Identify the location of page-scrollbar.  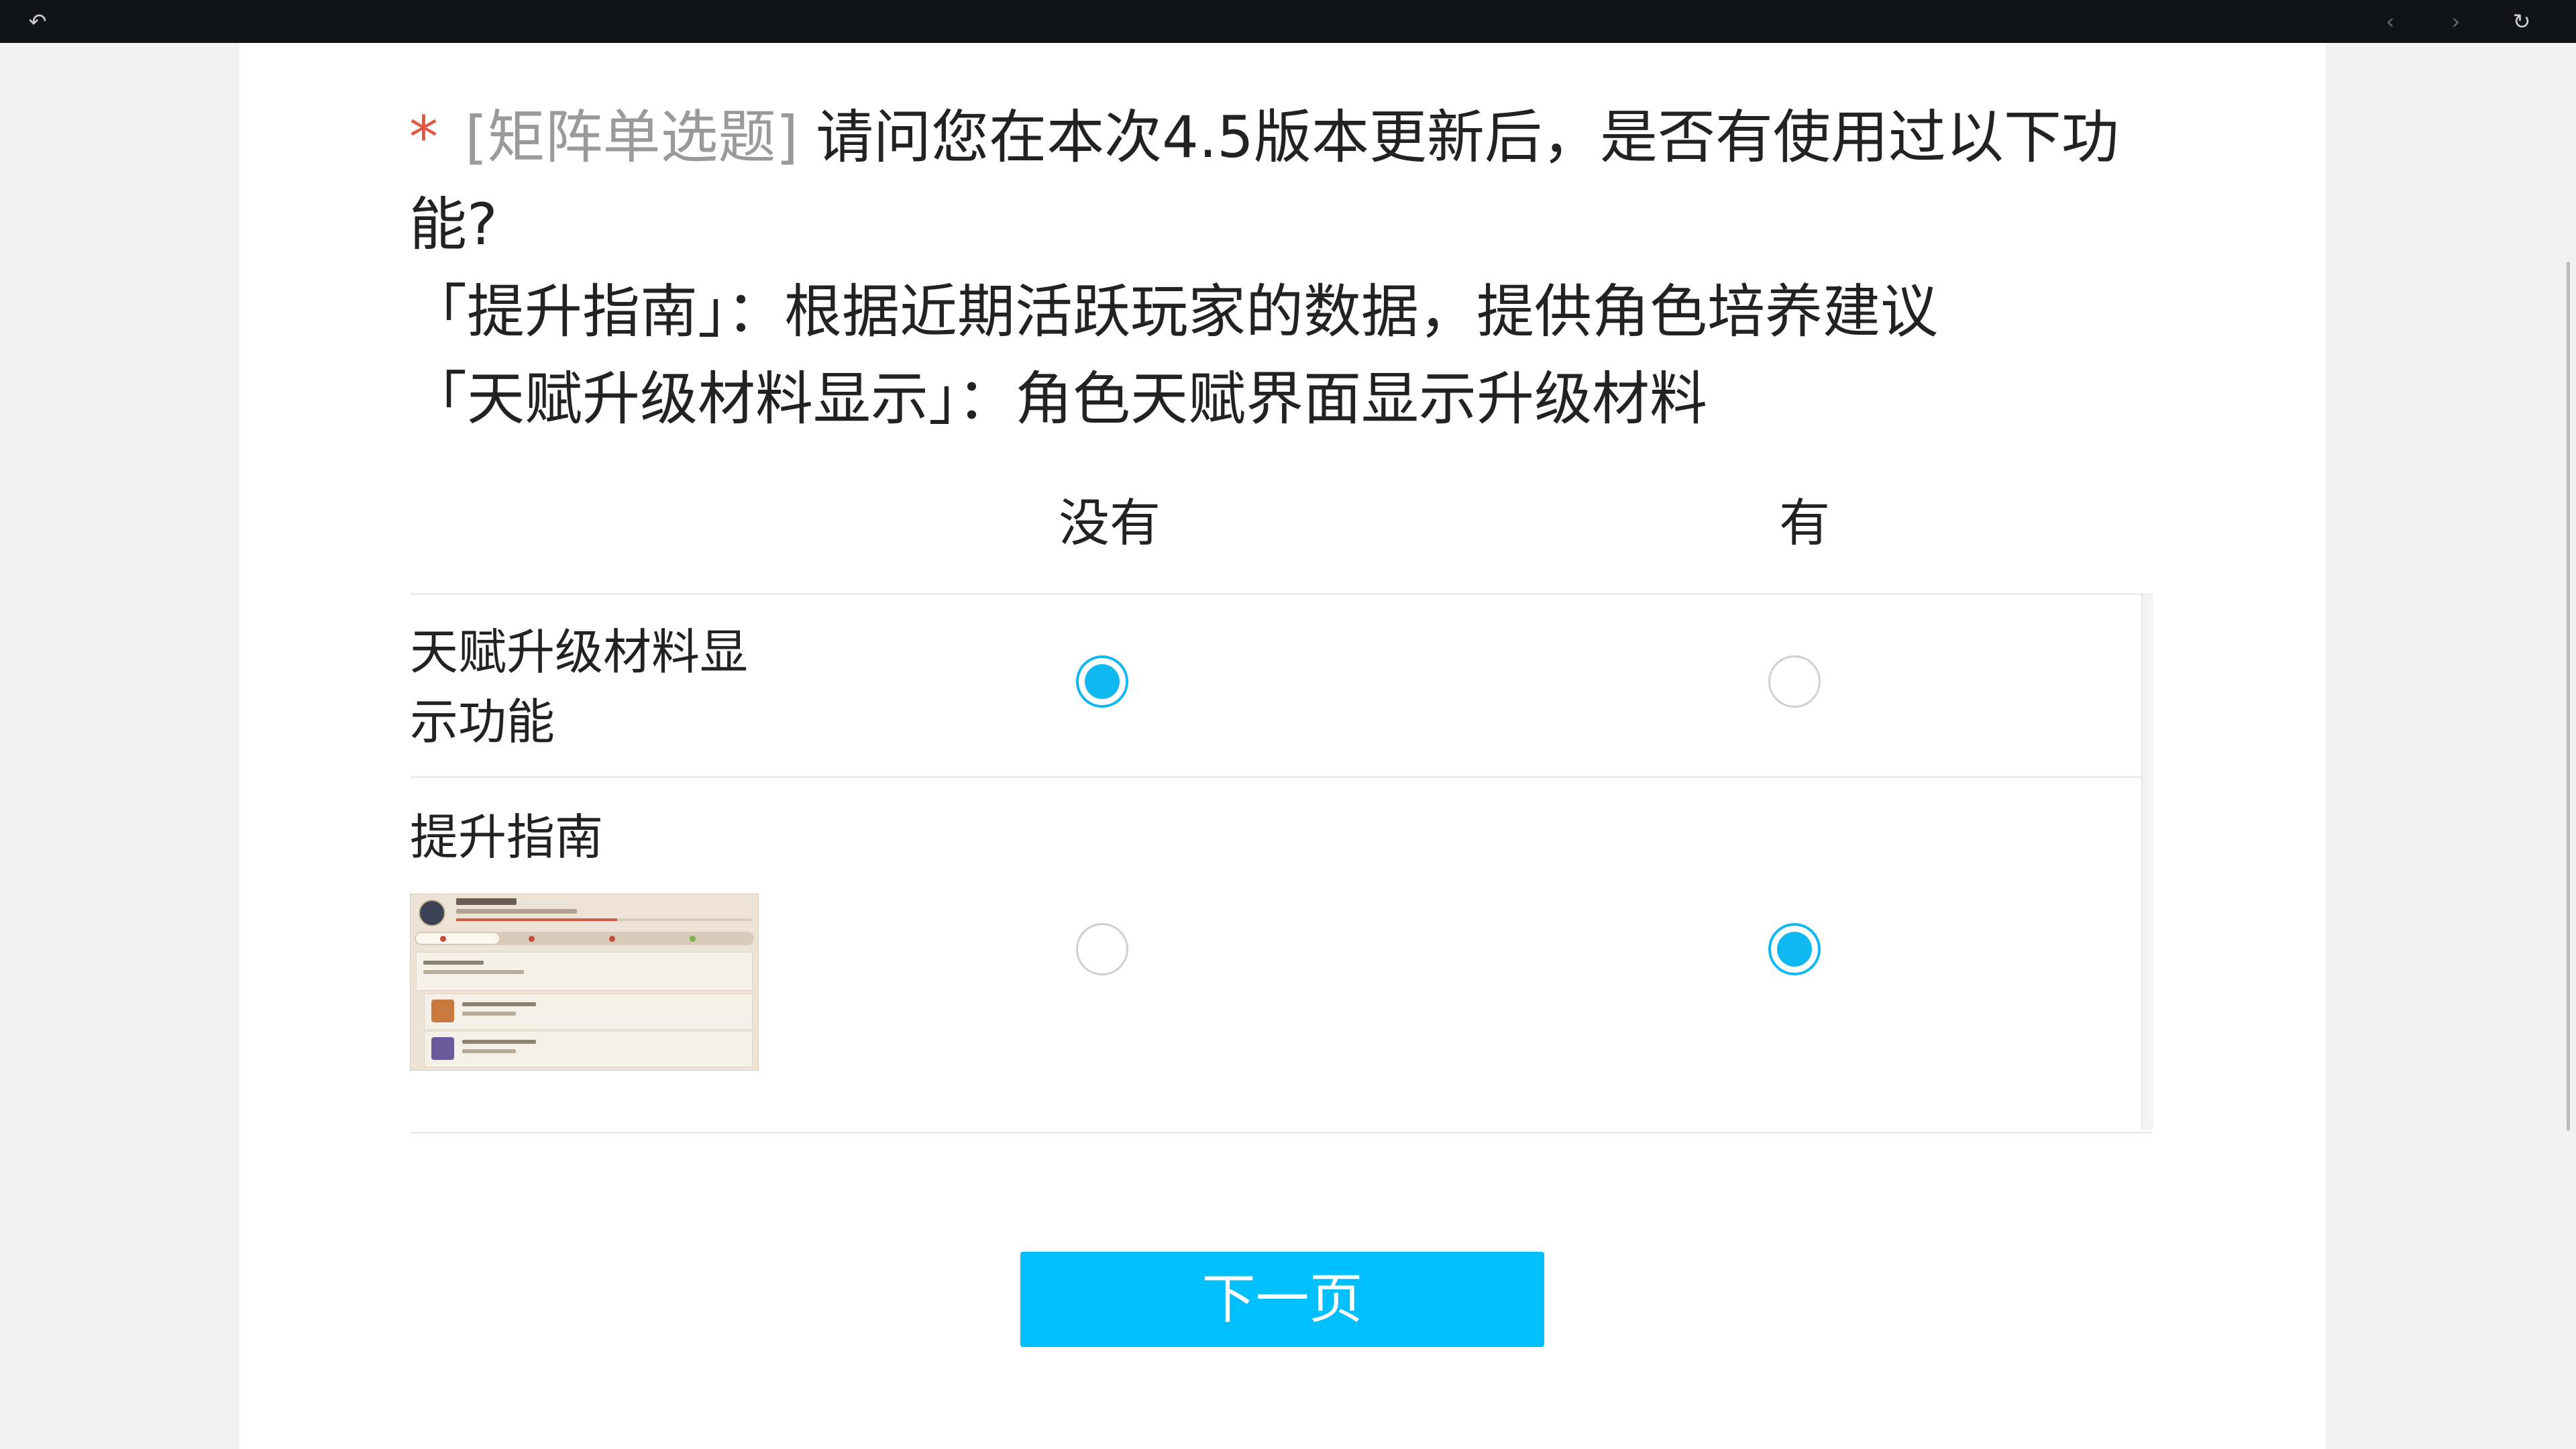
(2568, 696).